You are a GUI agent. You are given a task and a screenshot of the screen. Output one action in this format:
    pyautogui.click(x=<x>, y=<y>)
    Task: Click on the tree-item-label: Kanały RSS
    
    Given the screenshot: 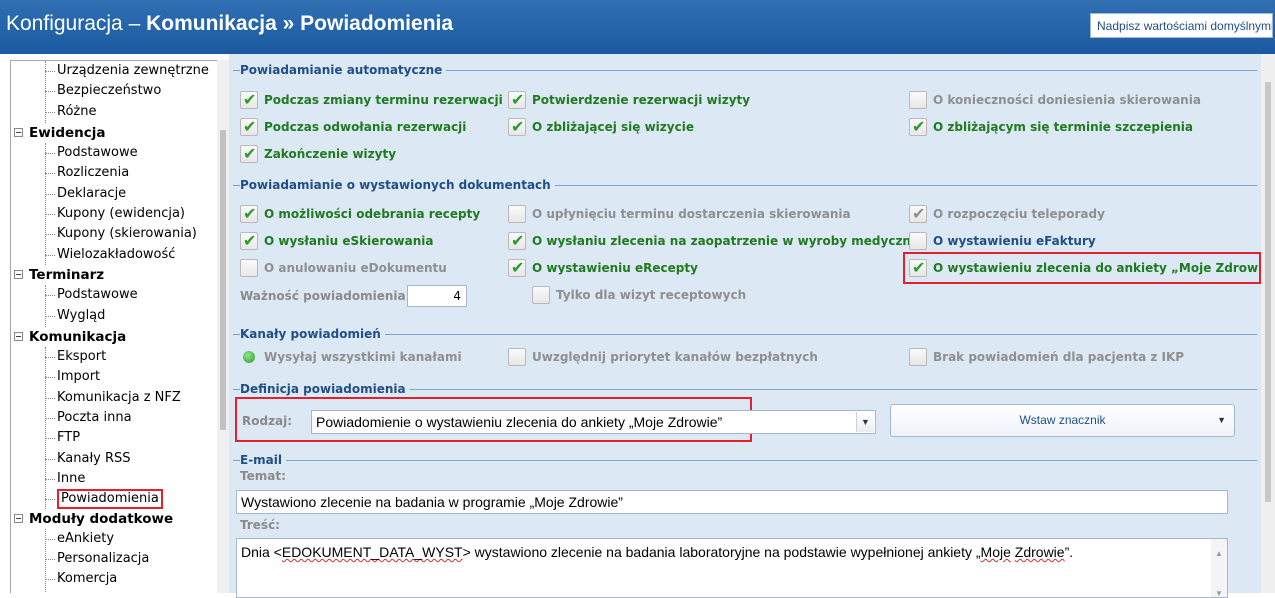 What is the action you would take?
    pyautogui.click(x=94, y=458)
    